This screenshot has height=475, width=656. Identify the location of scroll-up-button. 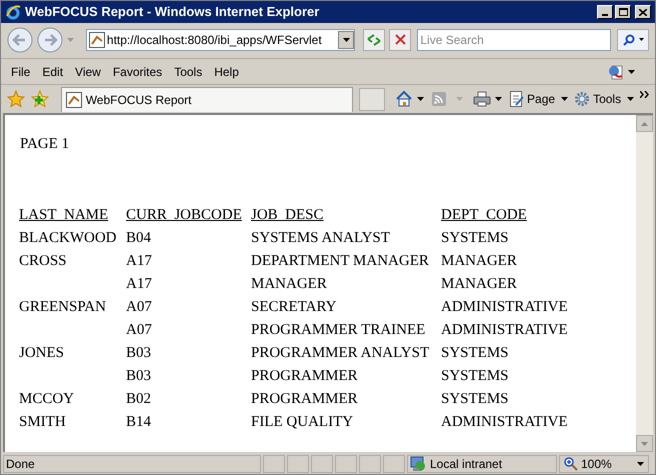
(644, 123).